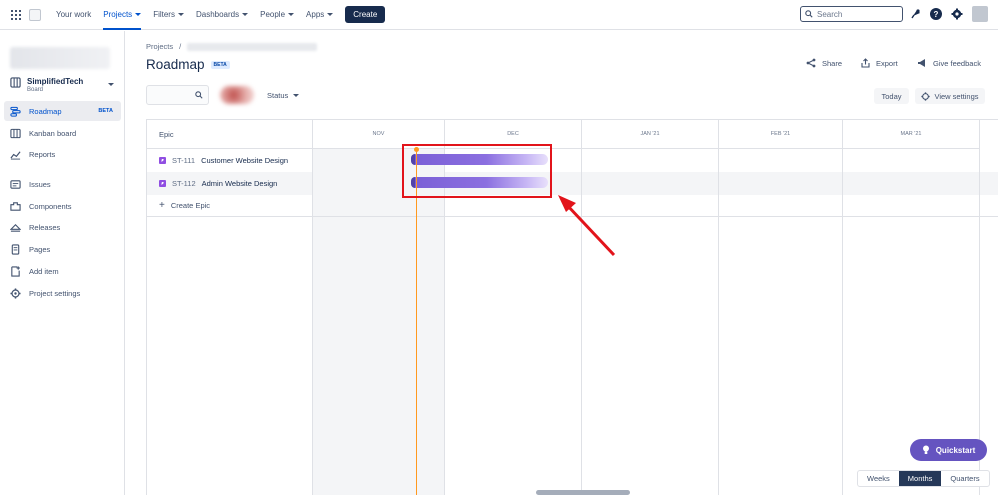 The image size is (998, 495). Describe the element at coordinates (40, 249) in the screenshot. I see `sidebar-item-label: Pages` at that location.